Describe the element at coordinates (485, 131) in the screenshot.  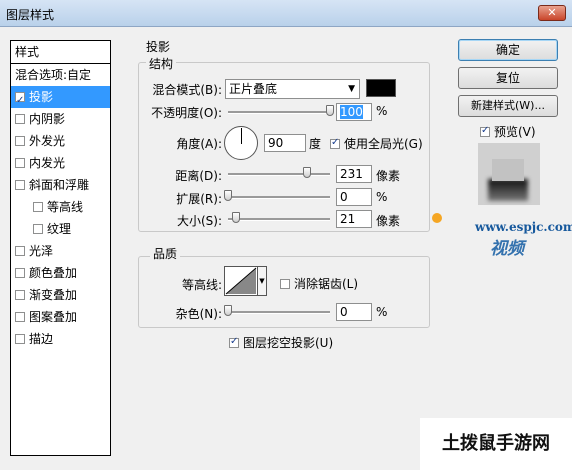
I see `preview-checkbox` at that location.